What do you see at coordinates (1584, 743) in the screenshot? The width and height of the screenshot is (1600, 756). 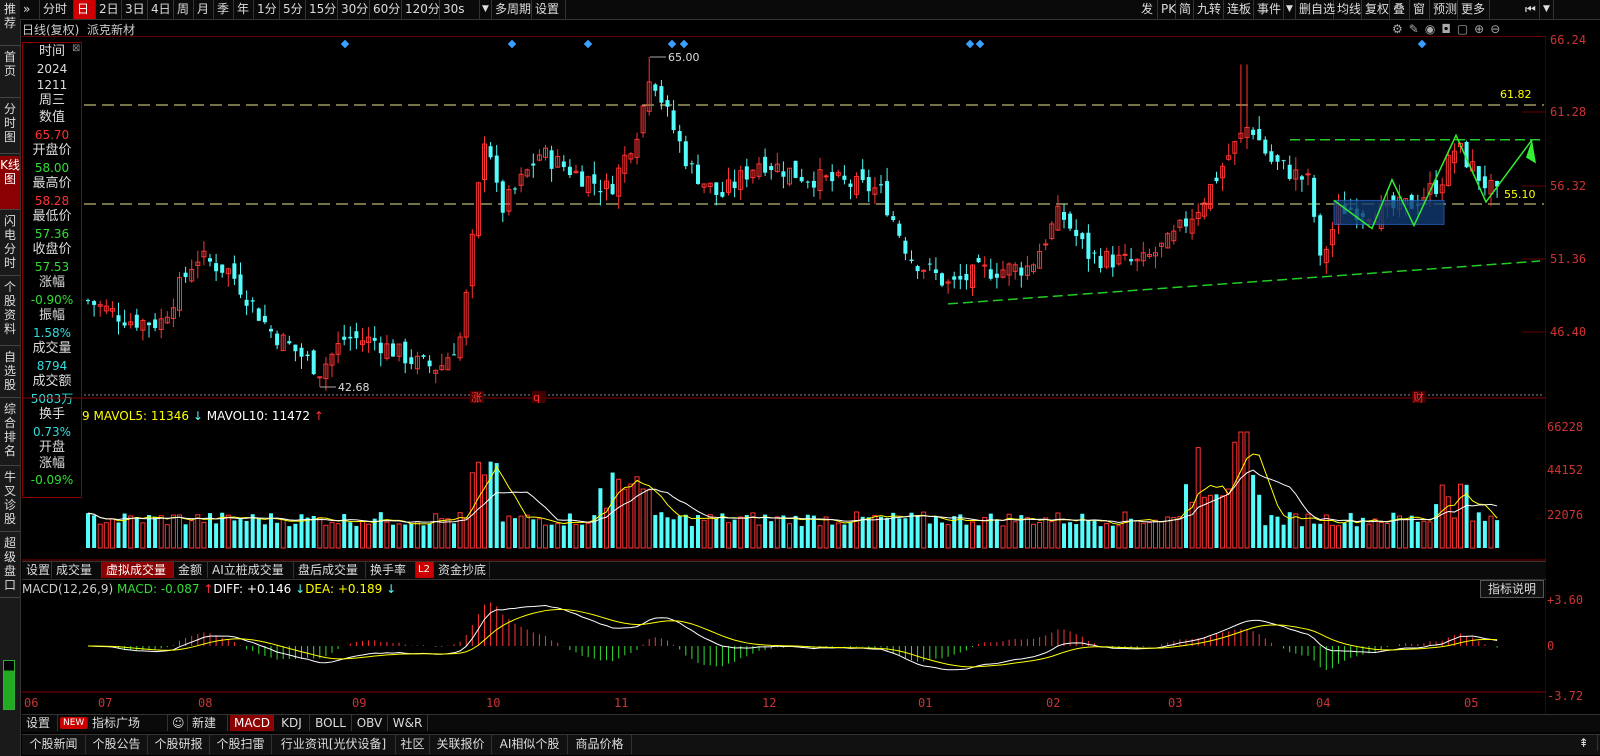 I see `collapse-icon: ⇞` at bounding box center [1584, 743].